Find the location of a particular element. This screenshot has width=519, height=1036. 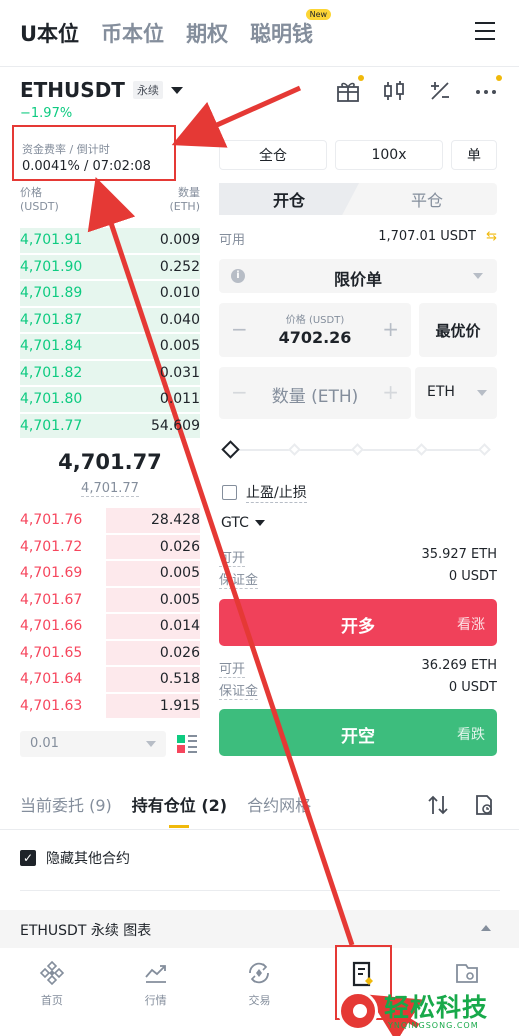

ask-row: 4,701.80 0.011 is located at coordinates (110, 399).